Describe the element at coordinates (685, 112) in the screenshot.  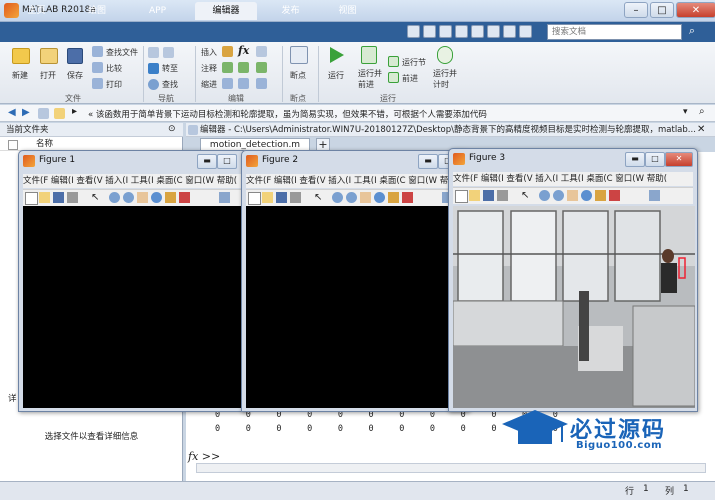
I see `chevron-down-icon: ▾` at that location.